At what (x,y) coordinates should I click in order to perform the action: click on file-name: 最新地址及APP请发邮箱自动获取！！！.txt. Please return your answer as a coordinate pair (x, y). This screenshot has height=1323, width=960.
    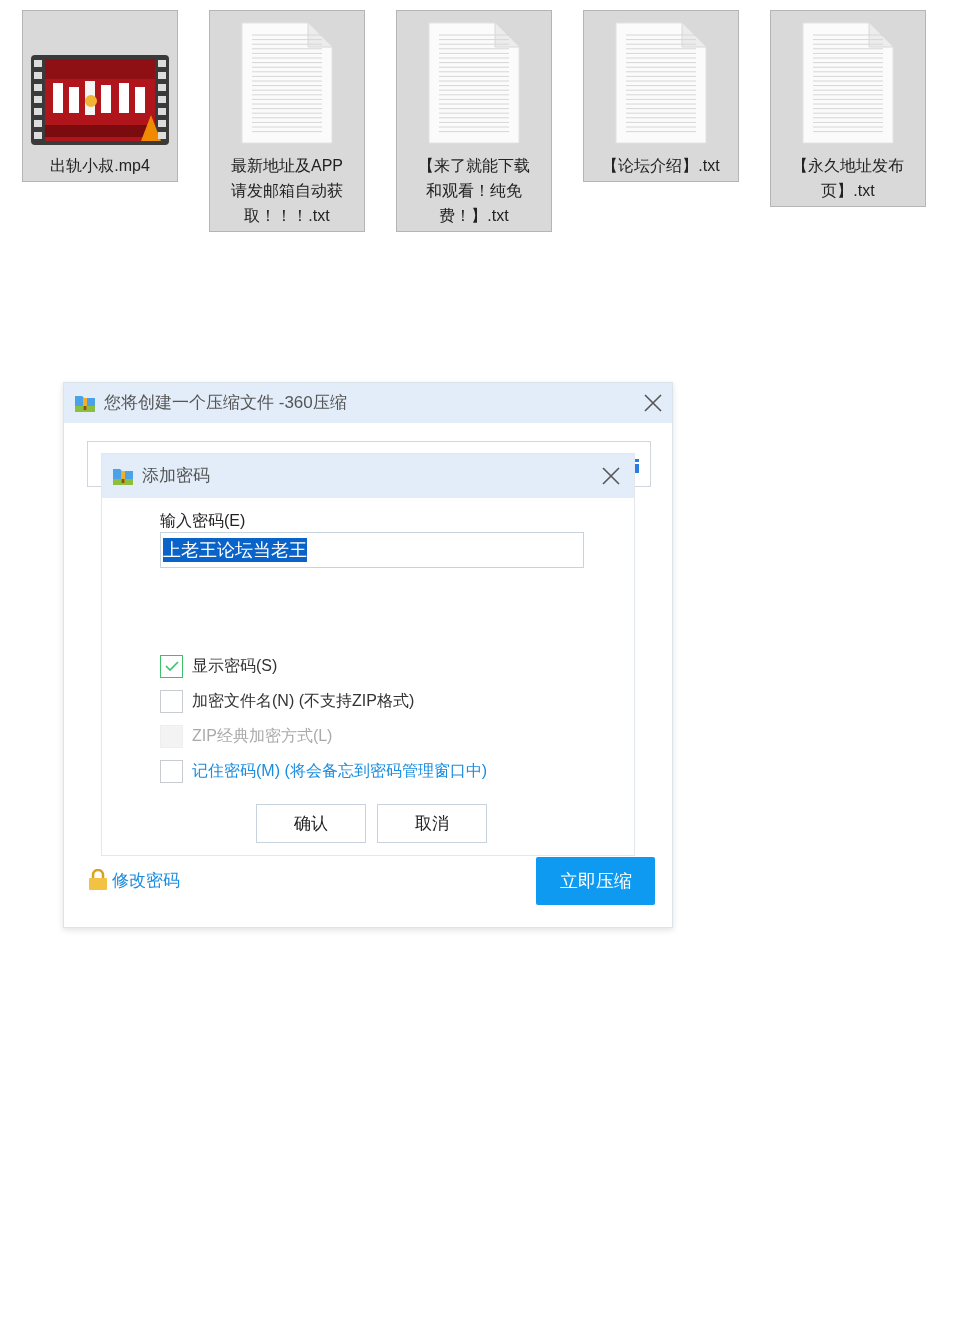
    Looking at the image, I should click on (287, 191).